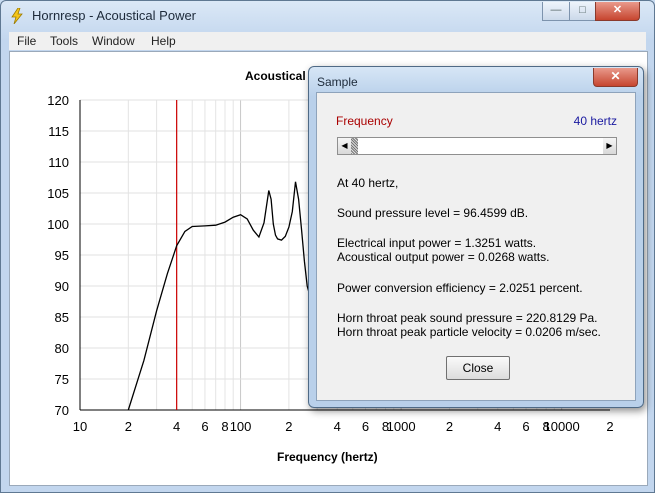 The image size is (655, 493). I want to click on slider-thumb, so click(354, 146).